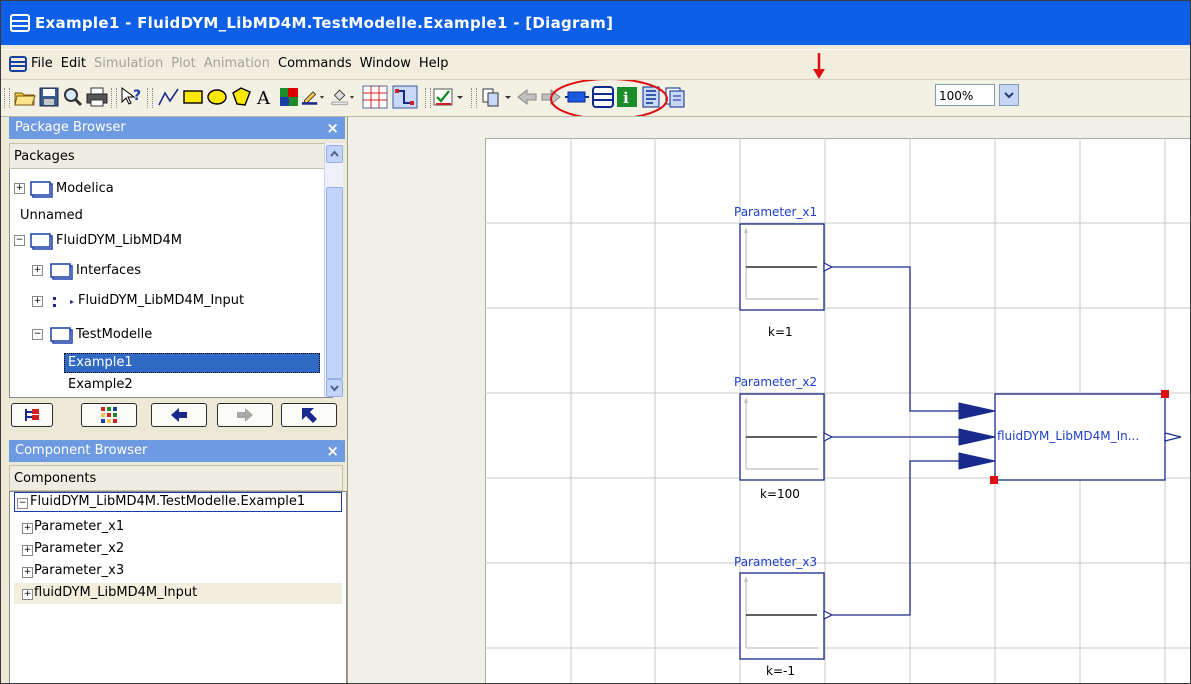  Describe the element at coordinates (776, 562) in the screenshot. I see `block-label-parameter-x3: Parameter_x3` at that location.